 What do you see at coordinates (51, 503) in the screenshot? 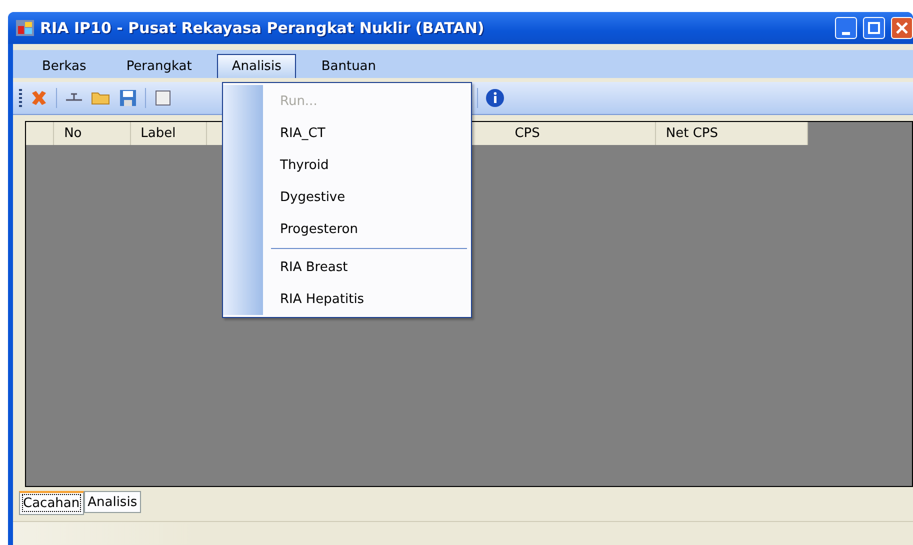
I see `tab: Cacahan` at bounding box center [51, 503].